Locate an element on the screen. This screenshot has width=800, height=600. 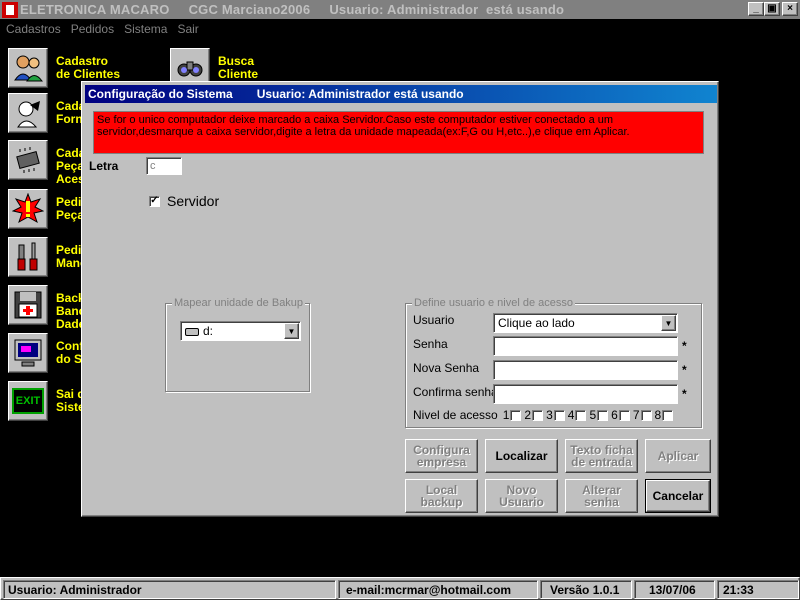
configura-empresa-button: Configura empresa is located at coordinates (441, 456).